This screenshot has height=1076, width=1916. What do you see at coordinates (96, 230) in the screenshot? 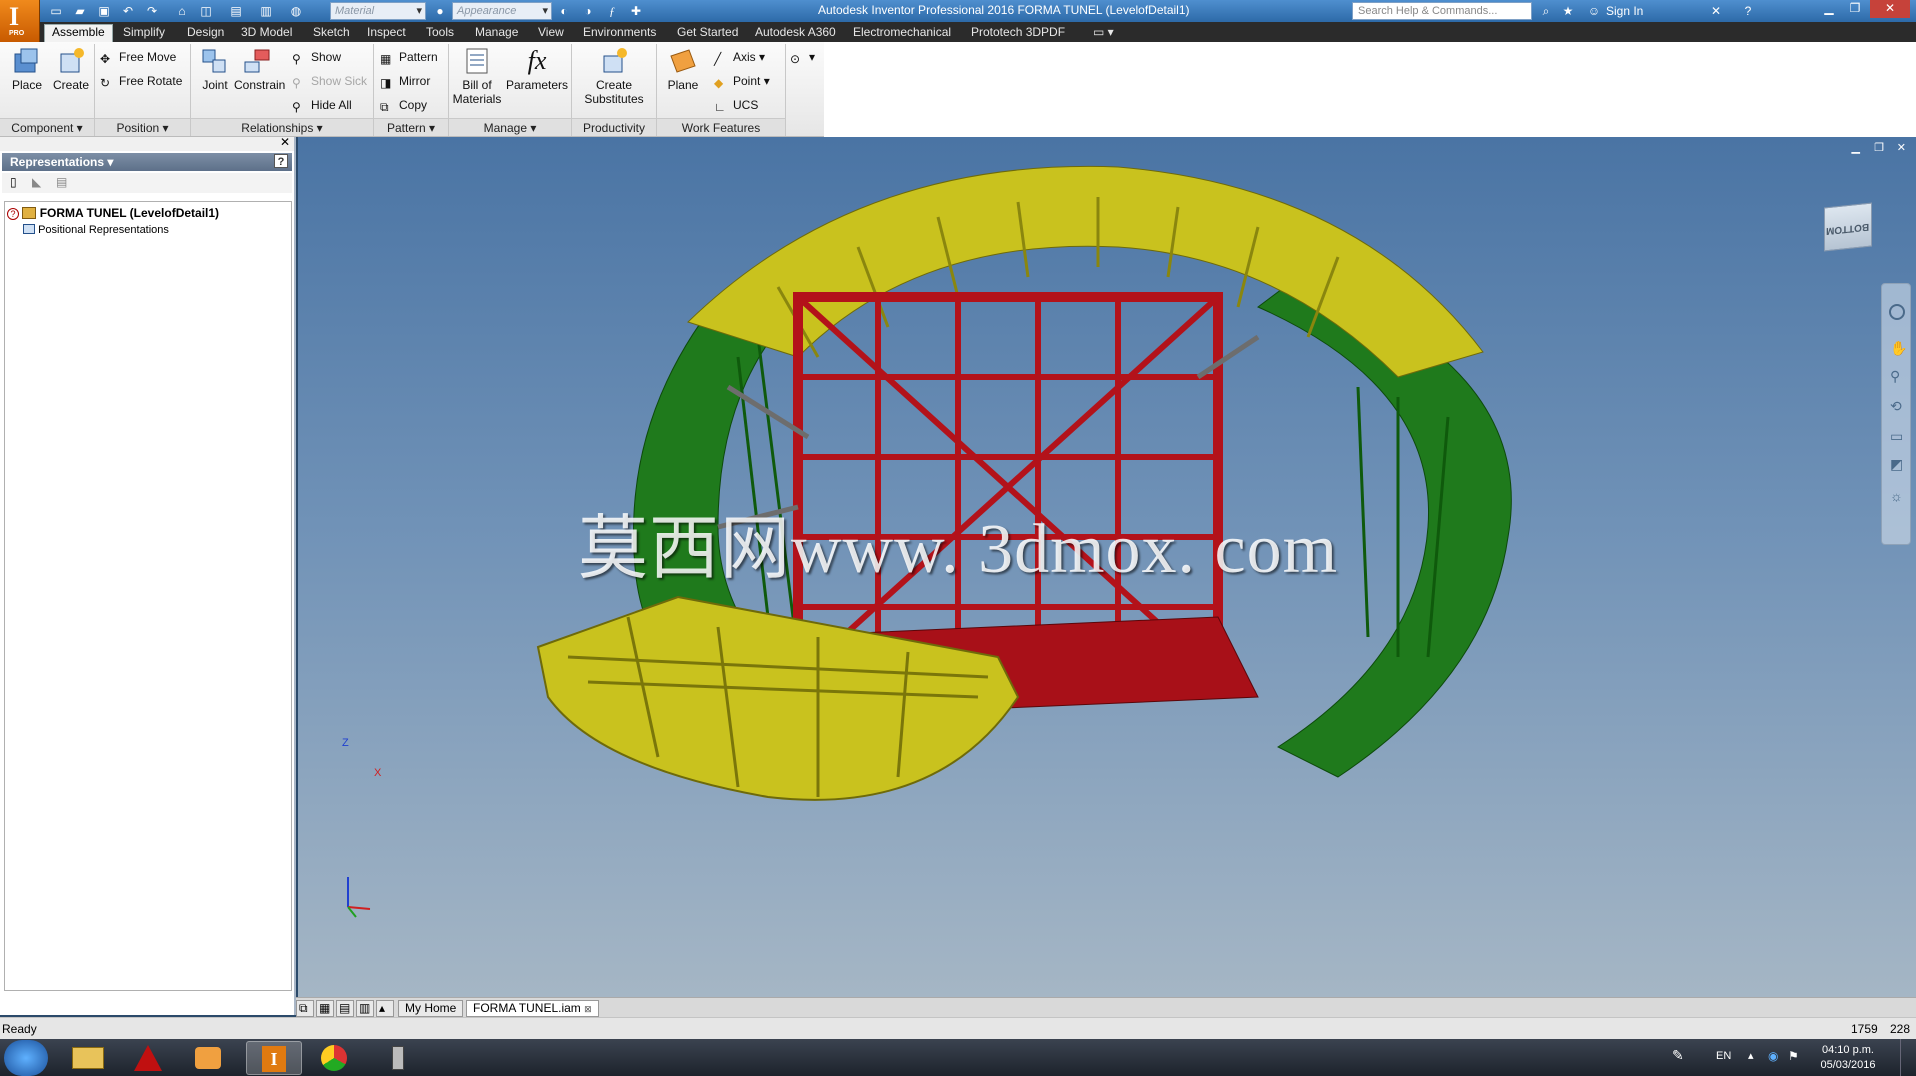
I see `tree-child-item: Positional Representations` at bounding box center [96, 230].